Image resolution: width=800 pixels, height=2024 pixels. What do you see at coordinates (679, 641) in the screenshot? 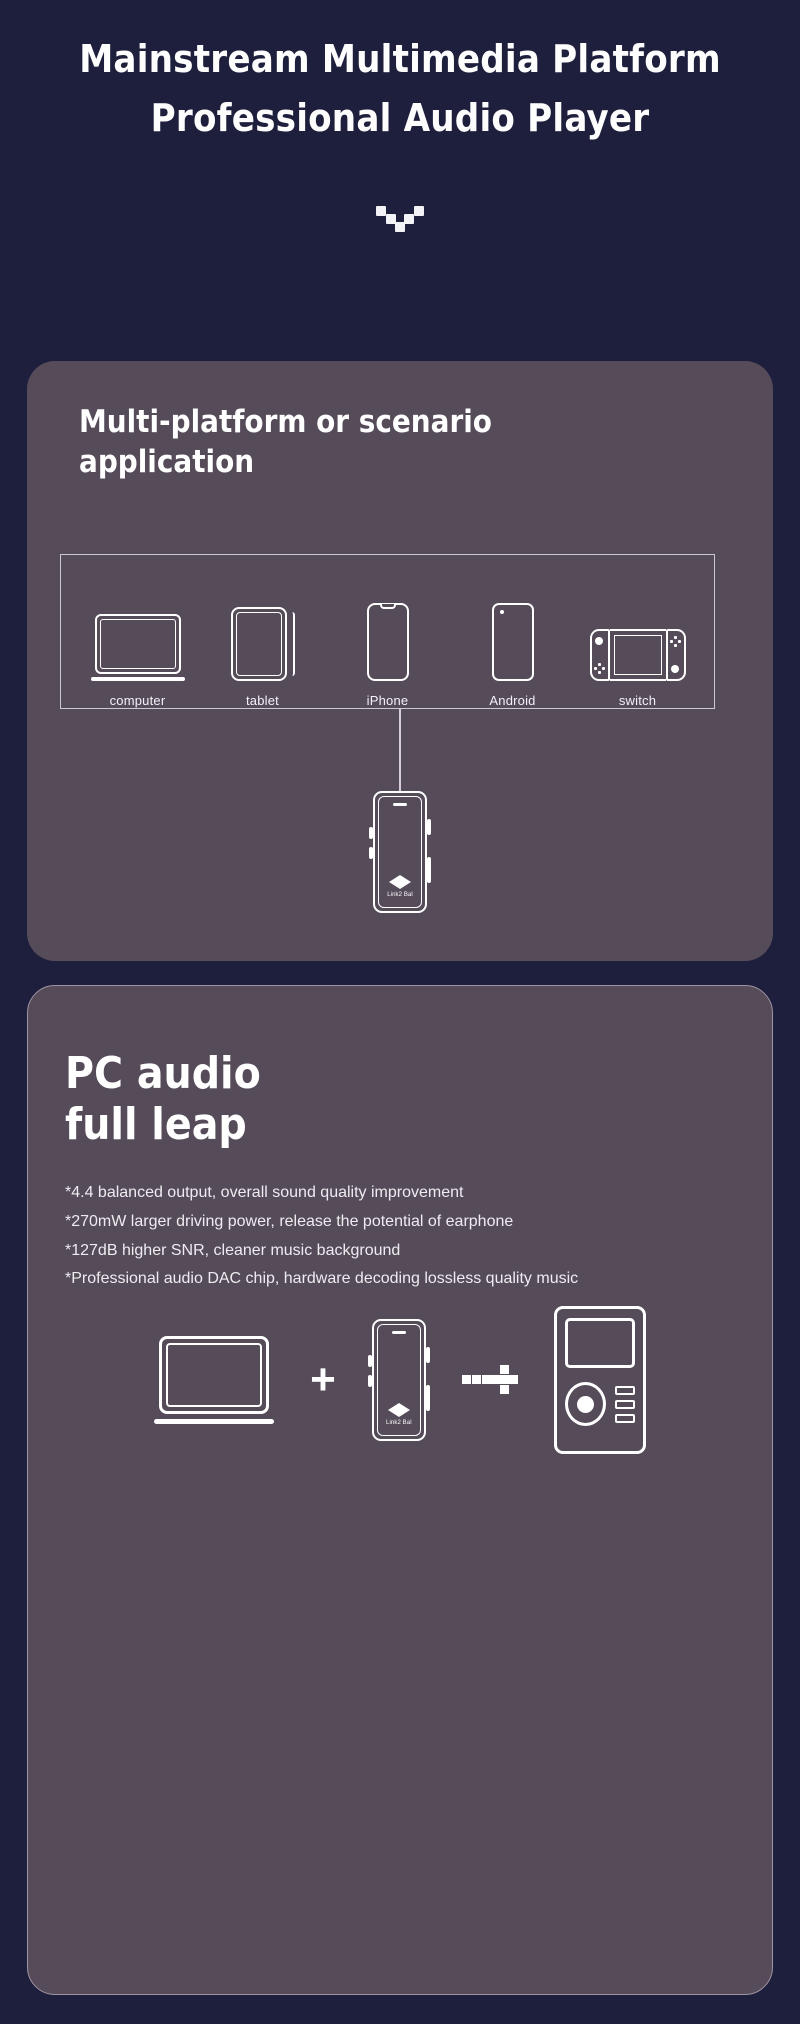
I see `console-button-a` at bounding box center [679, 641].